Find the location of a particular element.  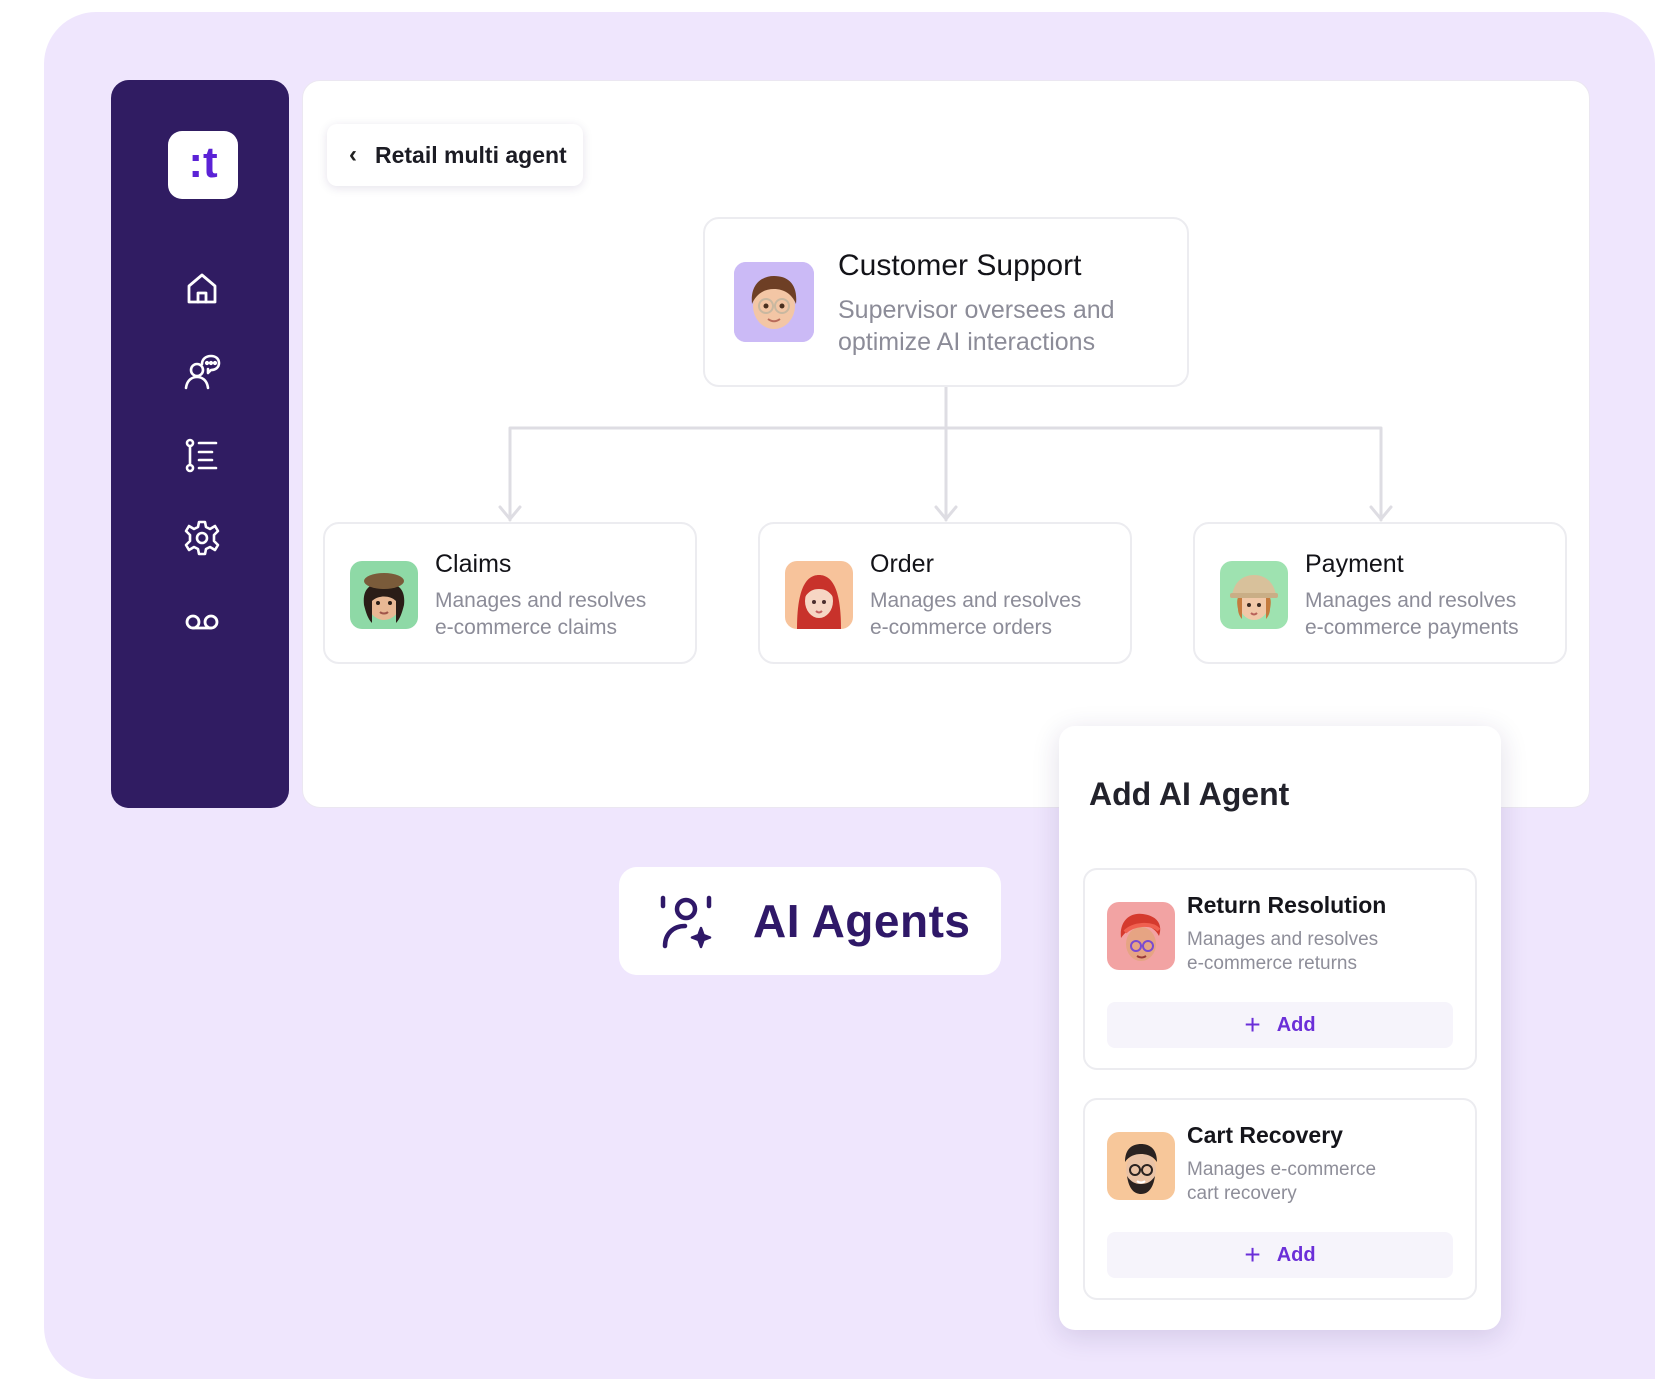

back-button: ‹ Retail multi agent is located at coordinates (455, 155).